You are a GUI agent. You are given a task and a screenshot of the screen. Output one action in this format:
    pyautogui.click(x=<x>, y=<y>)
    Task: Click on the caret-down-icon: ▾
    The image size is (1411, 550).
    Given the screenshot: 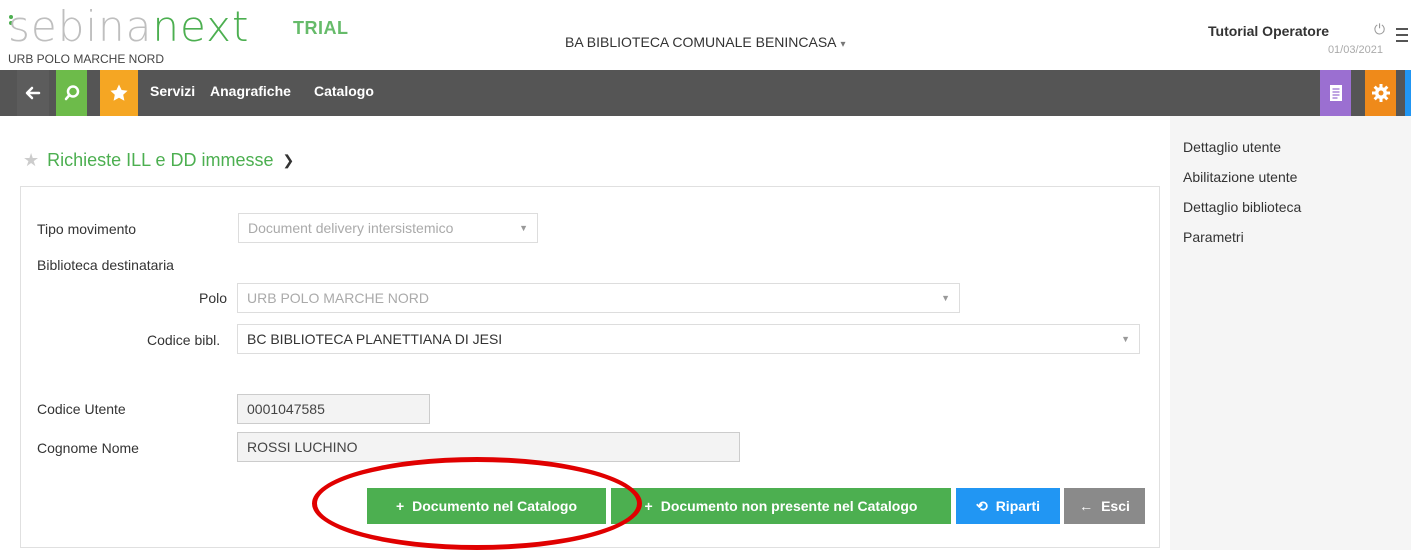 What is the action you would take?
    pyautogui.click(x=843, y=44)
    